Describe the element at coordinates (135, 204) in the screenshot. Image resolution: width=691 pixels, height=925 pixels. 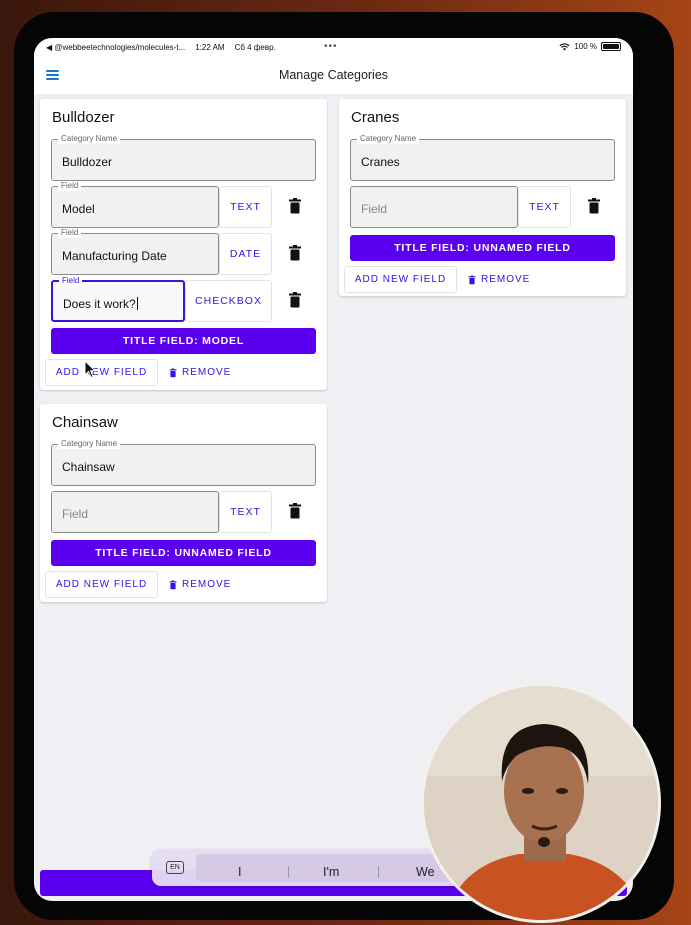
I see `field-input: Field Model` at that location.